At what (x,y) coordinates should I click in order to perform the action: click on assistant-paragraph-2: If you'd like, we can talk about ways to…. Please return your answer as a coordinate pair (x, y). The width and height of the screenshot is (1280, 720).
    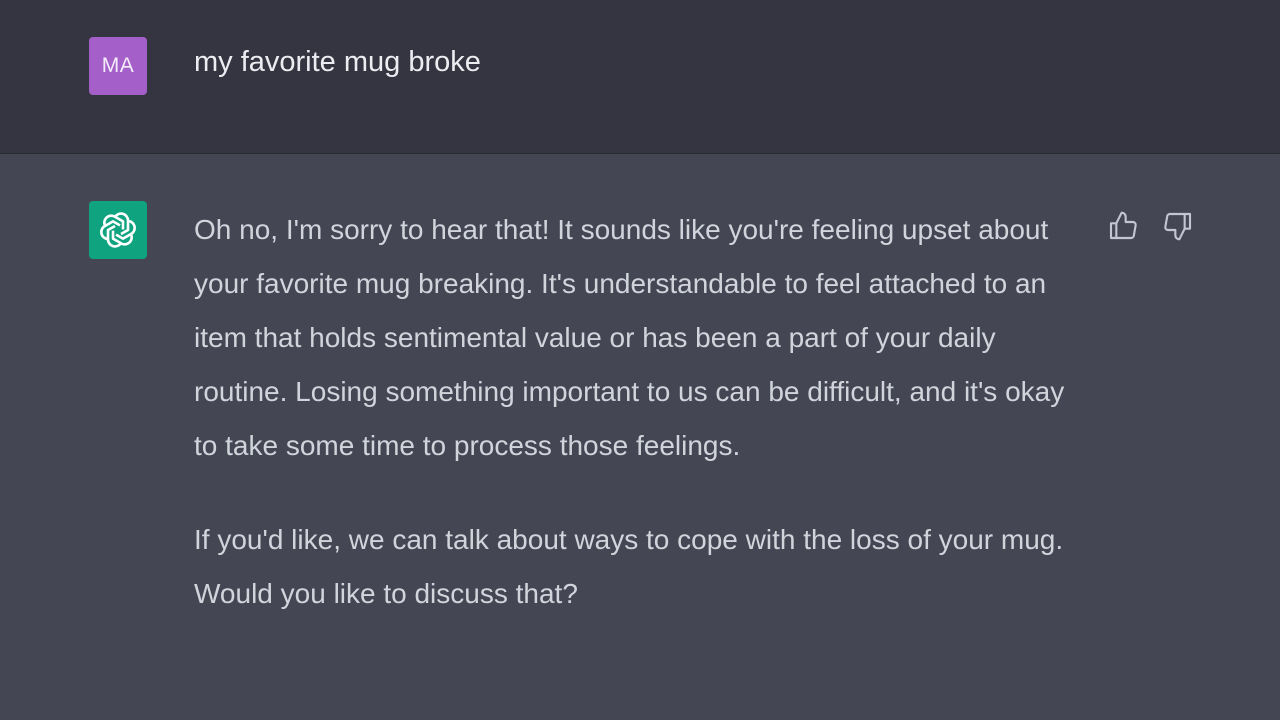
    Looking at the image, I should click on (629, 566).